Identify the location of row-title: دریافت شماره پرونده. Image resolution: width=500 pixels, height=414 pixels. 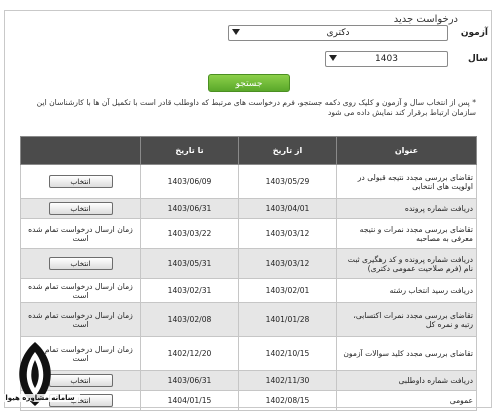
(406, 208).